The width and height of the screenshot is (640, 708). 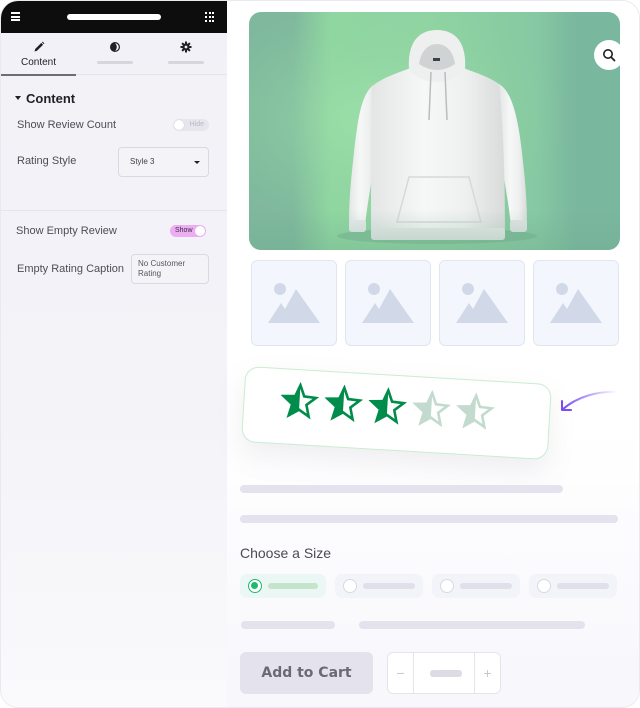 I want to click on section-toggle-content: Content, so click(x=45, y=98).